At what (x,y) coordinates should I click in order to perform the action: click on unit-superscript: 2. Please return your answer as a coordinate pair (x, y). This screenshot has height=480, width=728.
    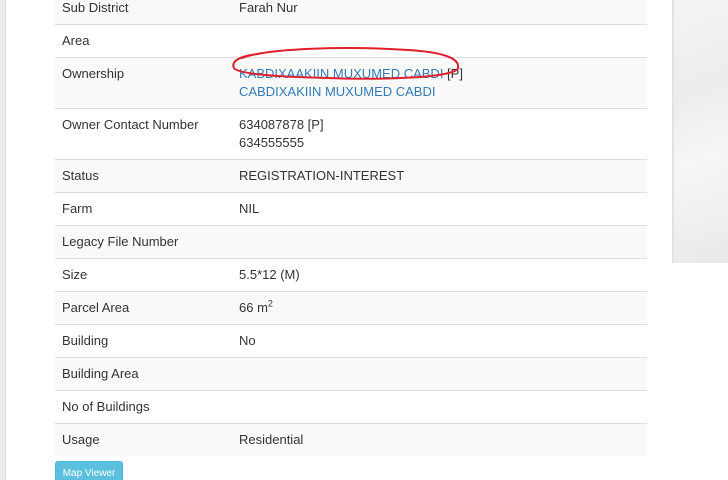
    Looking at the image, I should click on (270, 303).